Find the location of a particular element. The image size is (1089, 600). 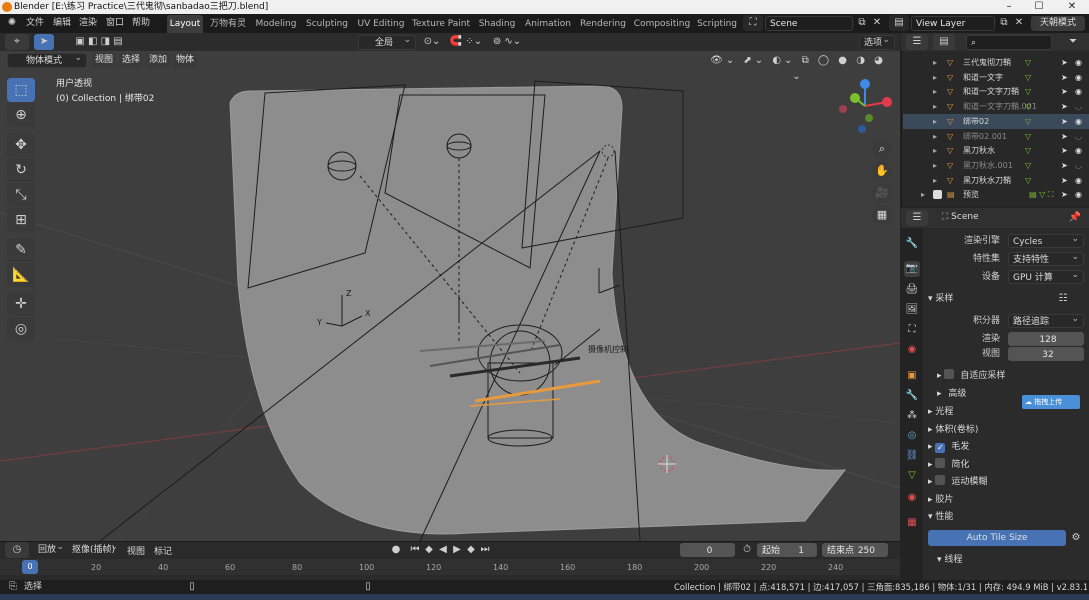

scene-selector: Scene is located at coordinates (809, 23).